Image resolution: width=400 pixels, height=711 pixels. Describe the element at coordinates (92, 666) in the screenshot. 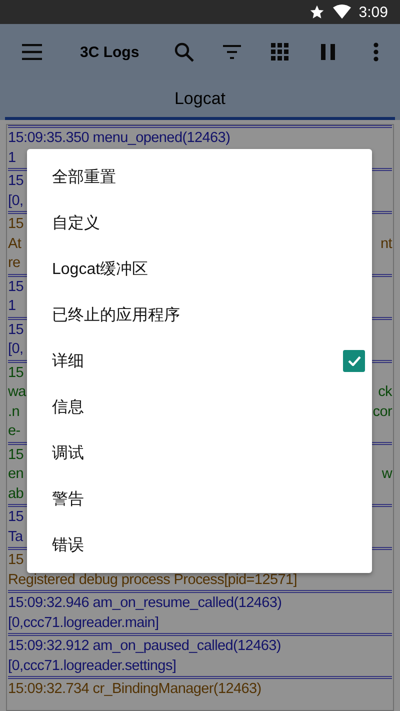

I see `log-text: [0,ccc71.logreader.settings]` at that location.